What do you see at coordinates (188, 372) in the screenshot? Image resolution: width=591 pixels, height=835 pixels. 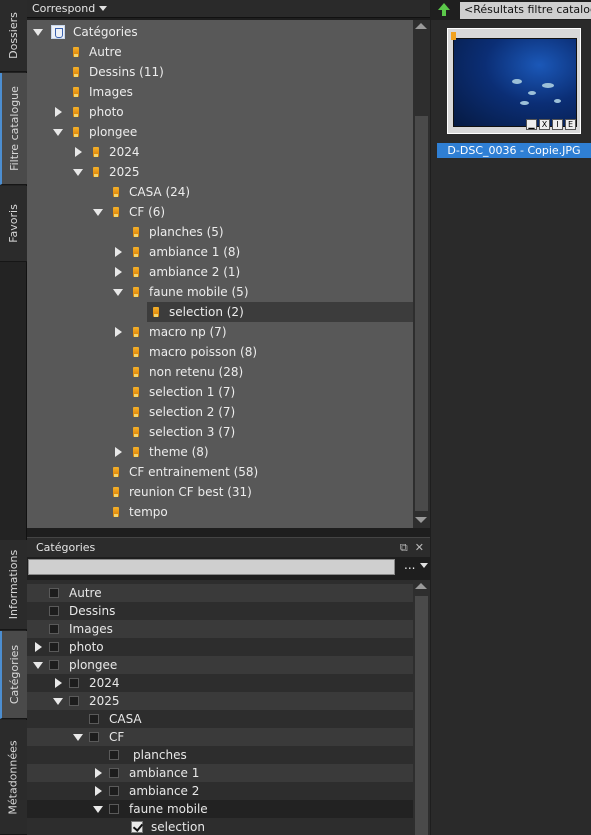 I see `tree-item: non retenu (28)` at bounding box center [188, 372].